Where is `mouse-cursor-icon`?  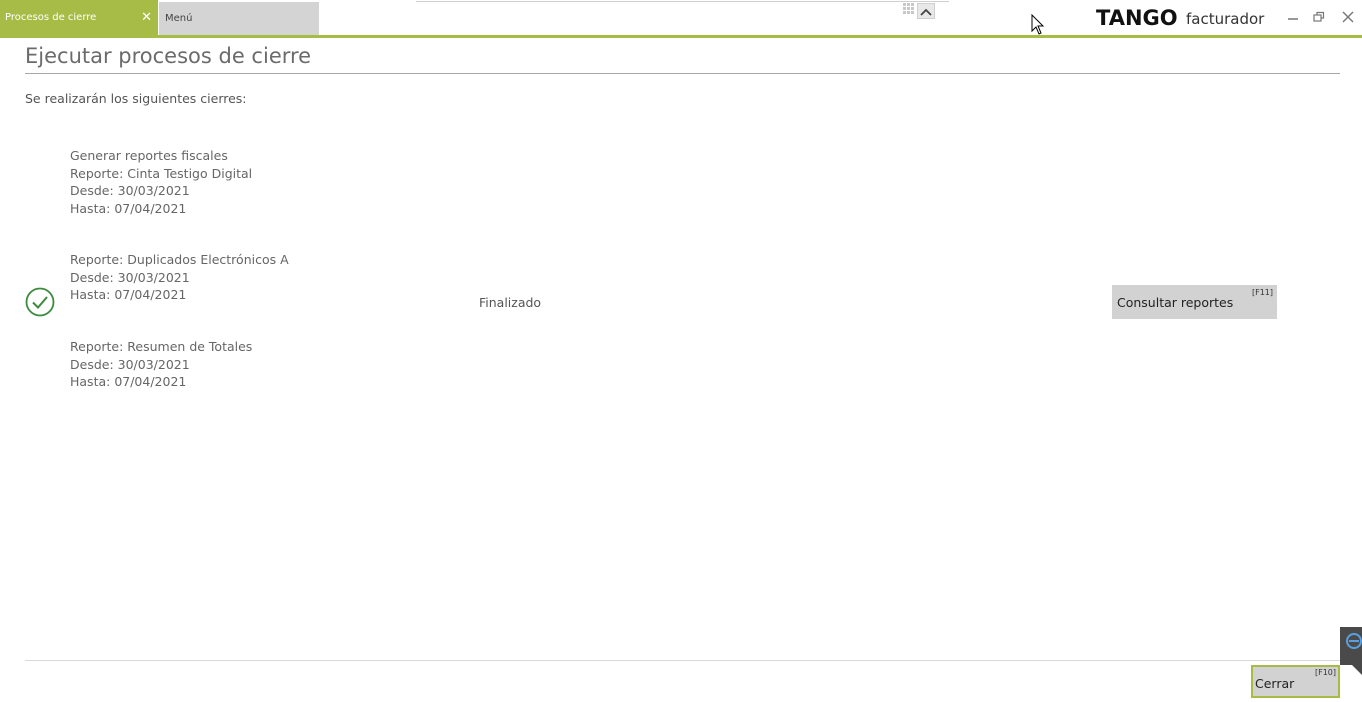 mouse-cursor-icon is located at coordinates (1038, 24).